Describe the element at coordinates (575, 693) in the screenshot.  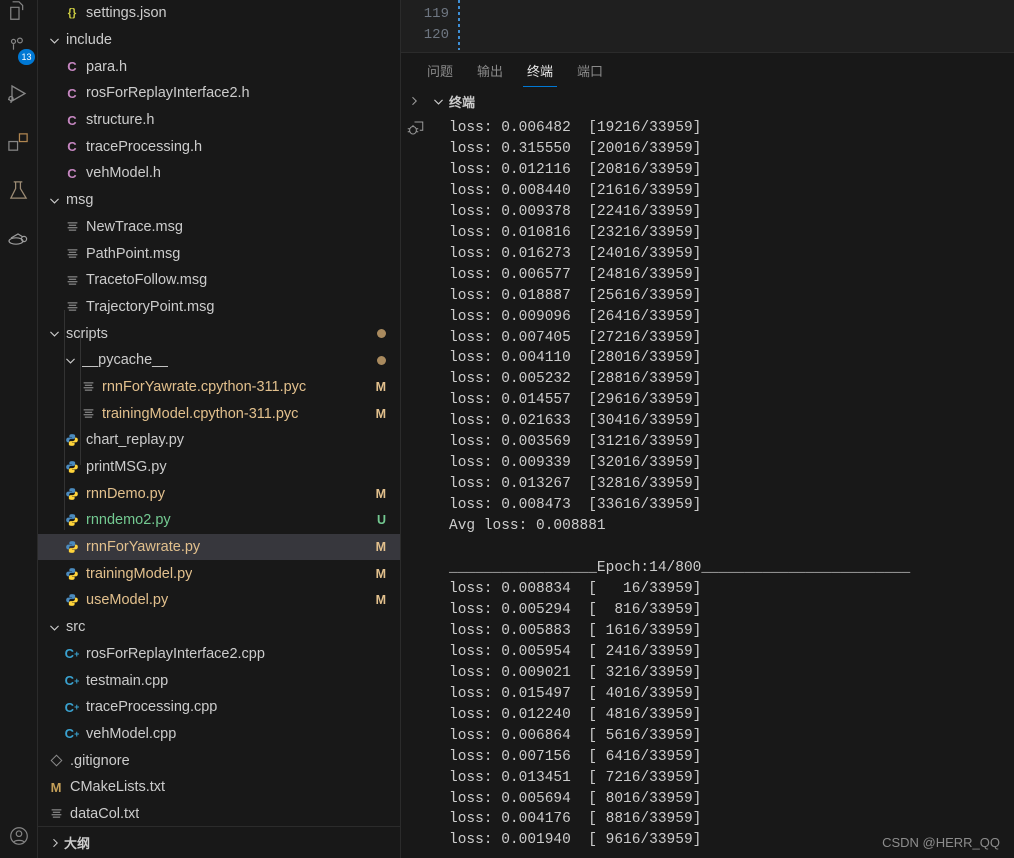
I see `terminal-line: loss: 0.015497 [ 4016/33959]` at that location.